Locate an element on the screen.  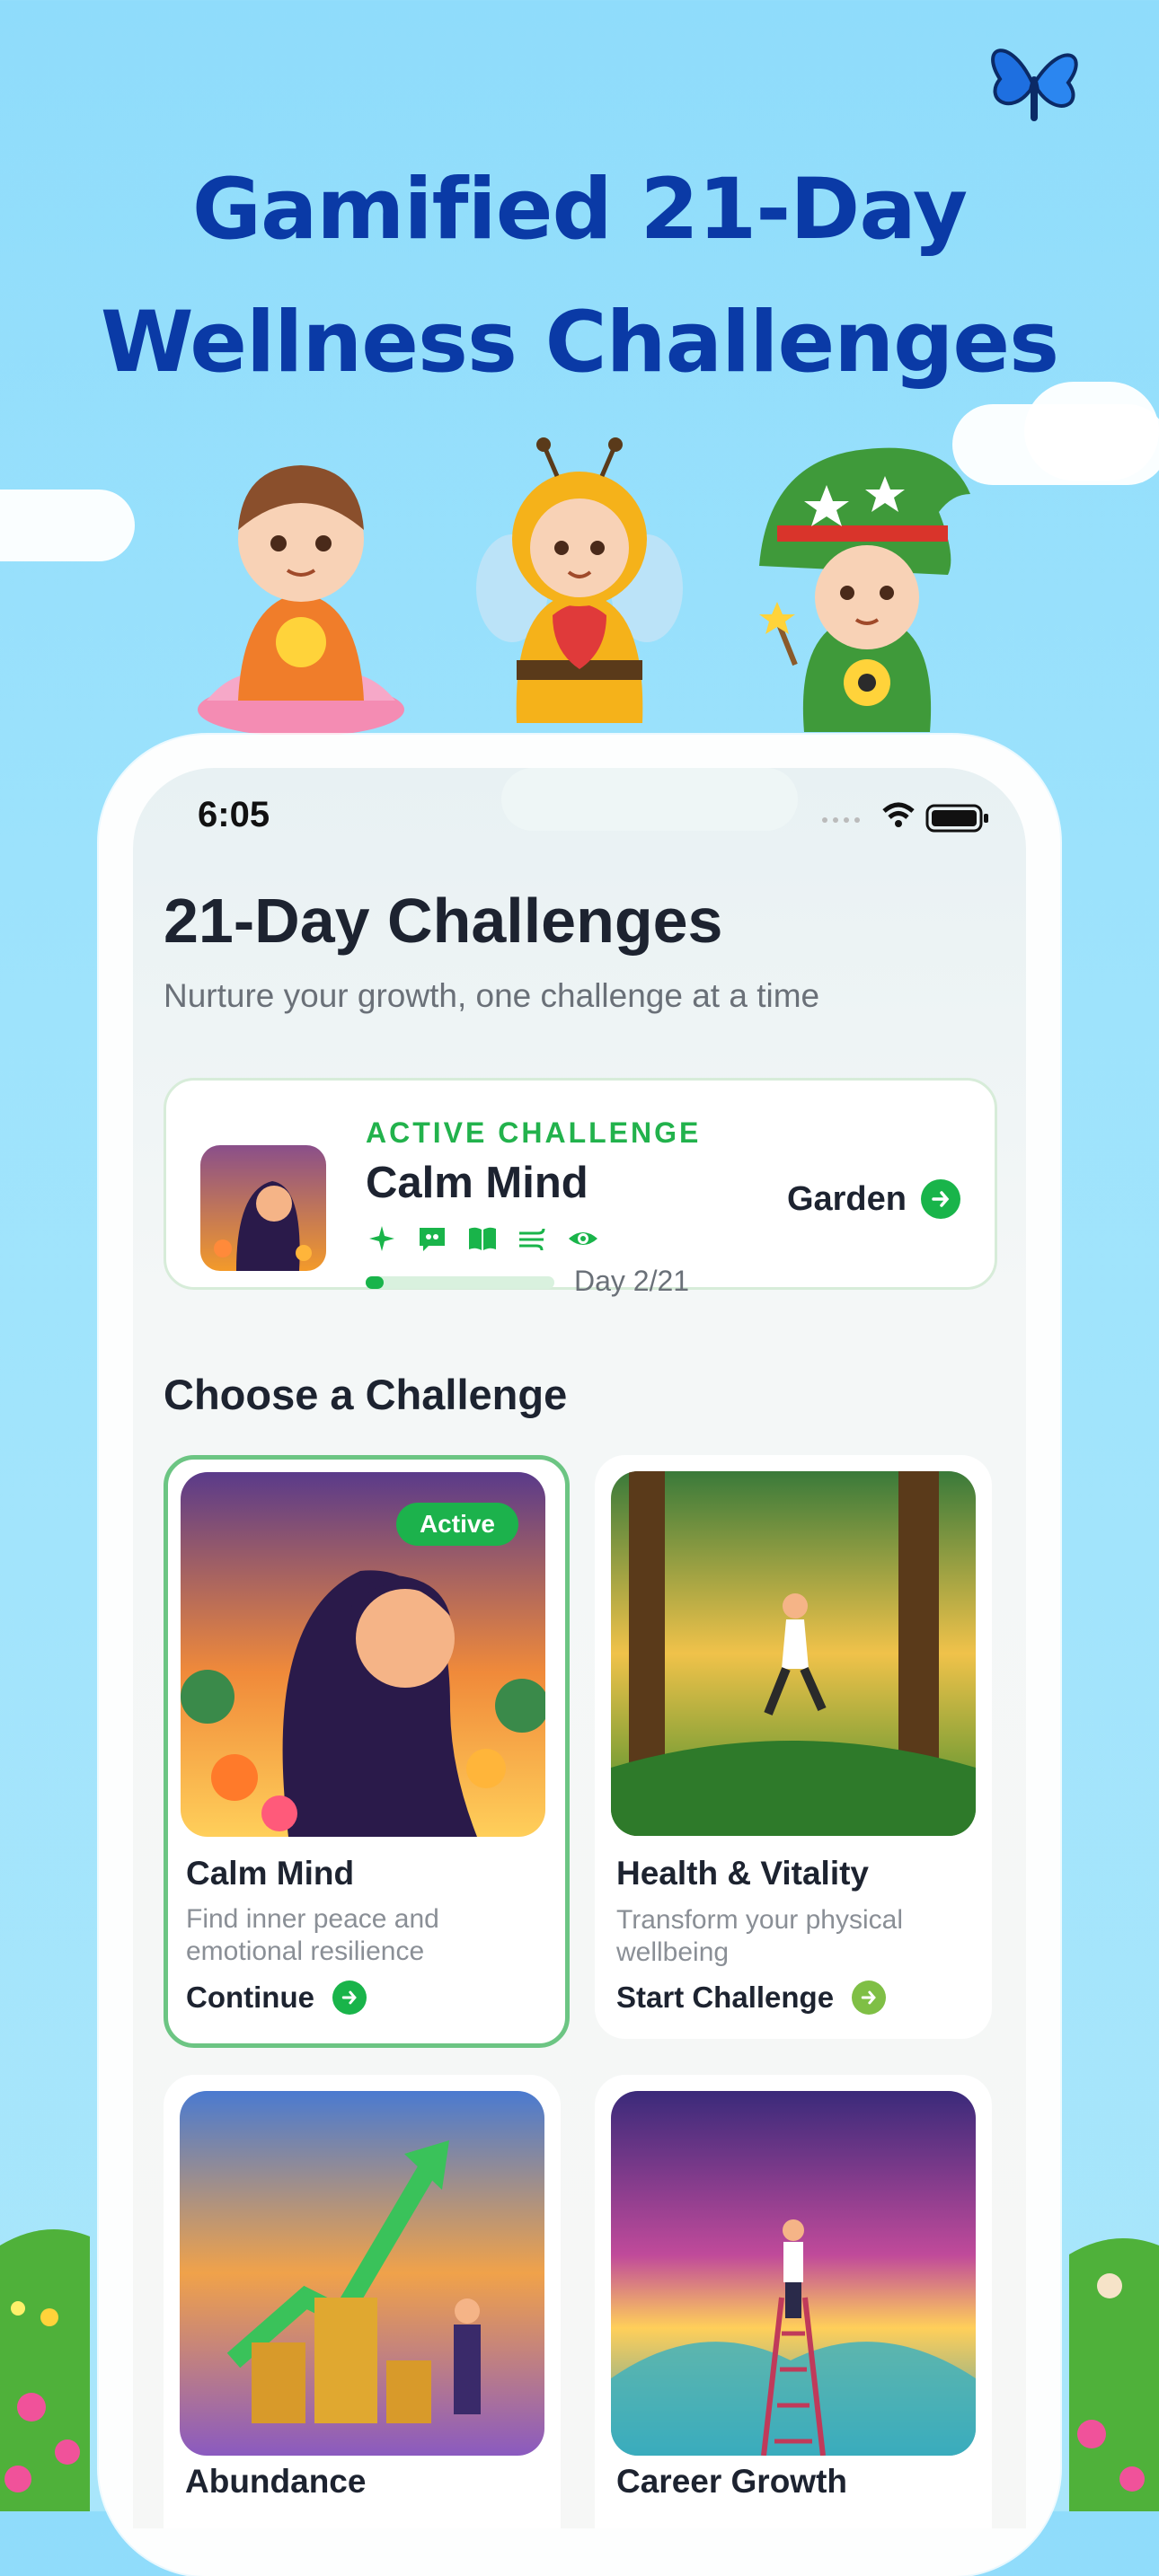
challenge-card-career-growth: Career Growth is located at coordinates (793, 2301).